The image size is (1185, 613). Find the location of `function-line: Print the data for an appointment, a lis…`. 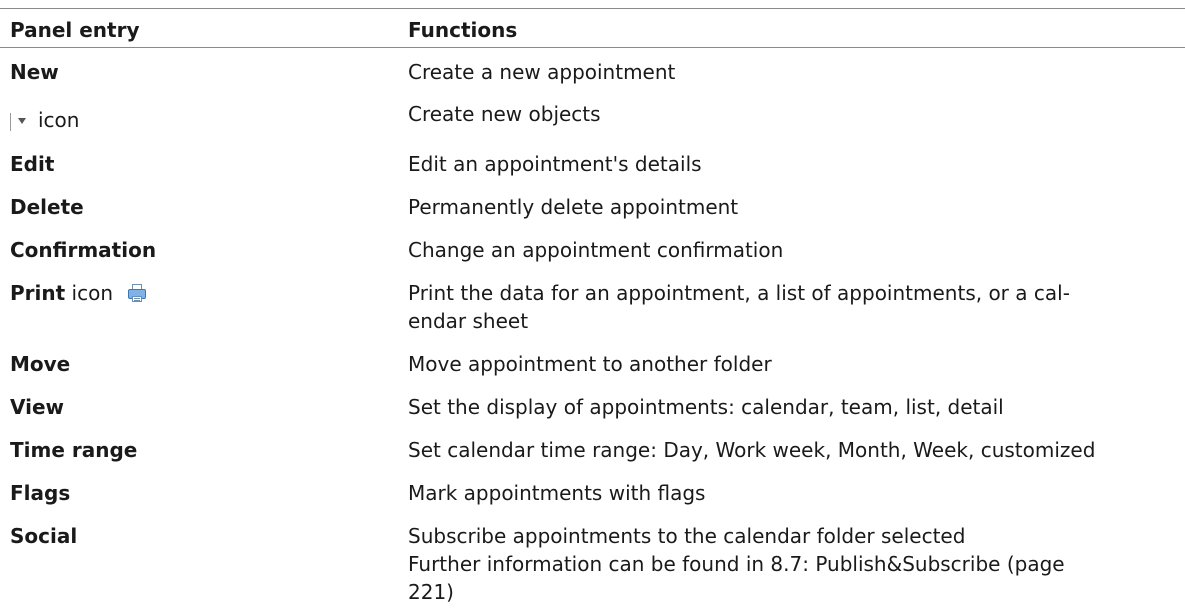

function-line: Print the data for an appointment, a lis… is located at coordinates (739, 293).